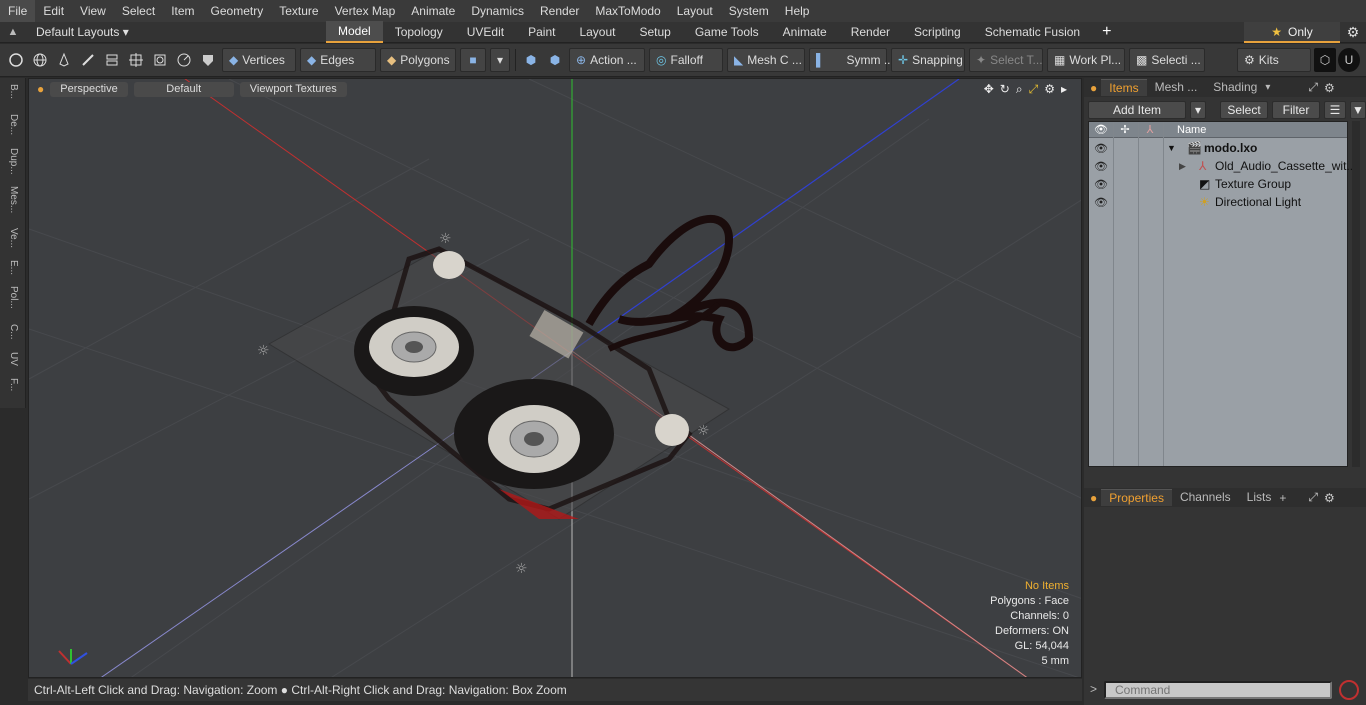 The image size is (1366, 705). What do you see at coordinates (1292, 32) in the screenshot?
I see `only-button: ★ Only` at bounding box center [1292, 32].